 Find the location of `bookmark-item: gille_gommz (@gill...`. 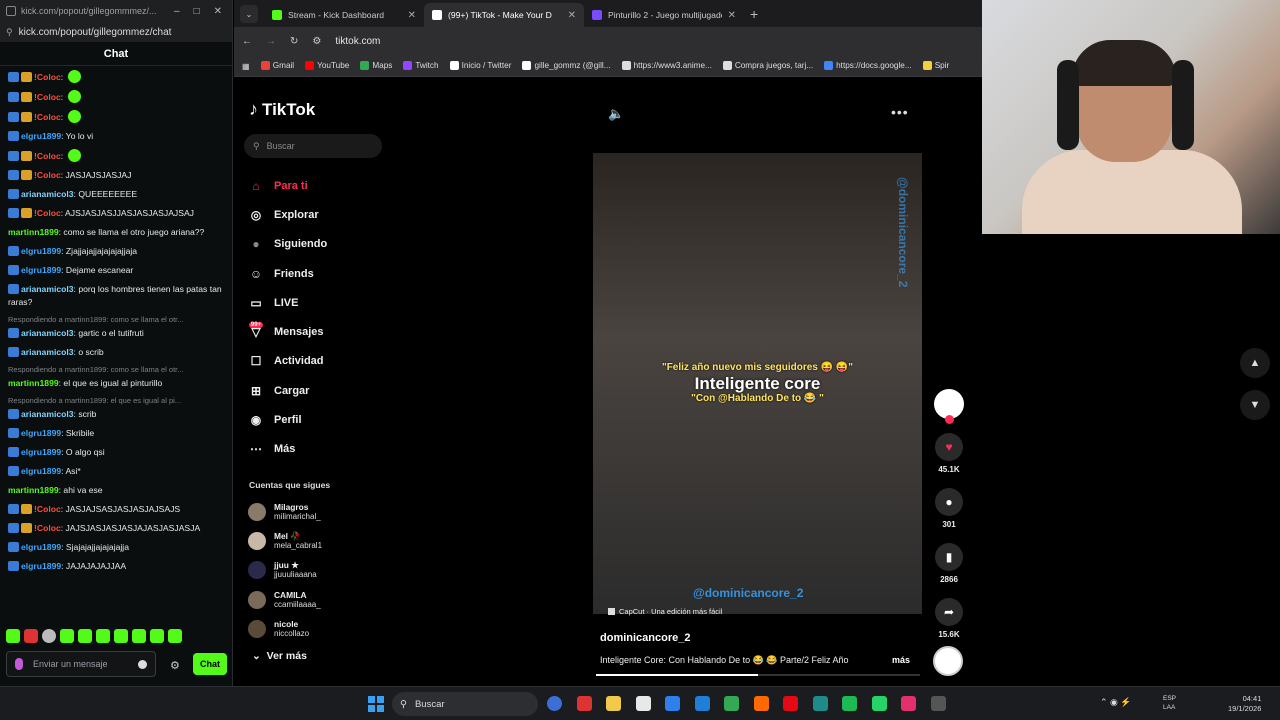

bookmark-item: gille_gommz (@gill... is located at coordinates (566, 65).